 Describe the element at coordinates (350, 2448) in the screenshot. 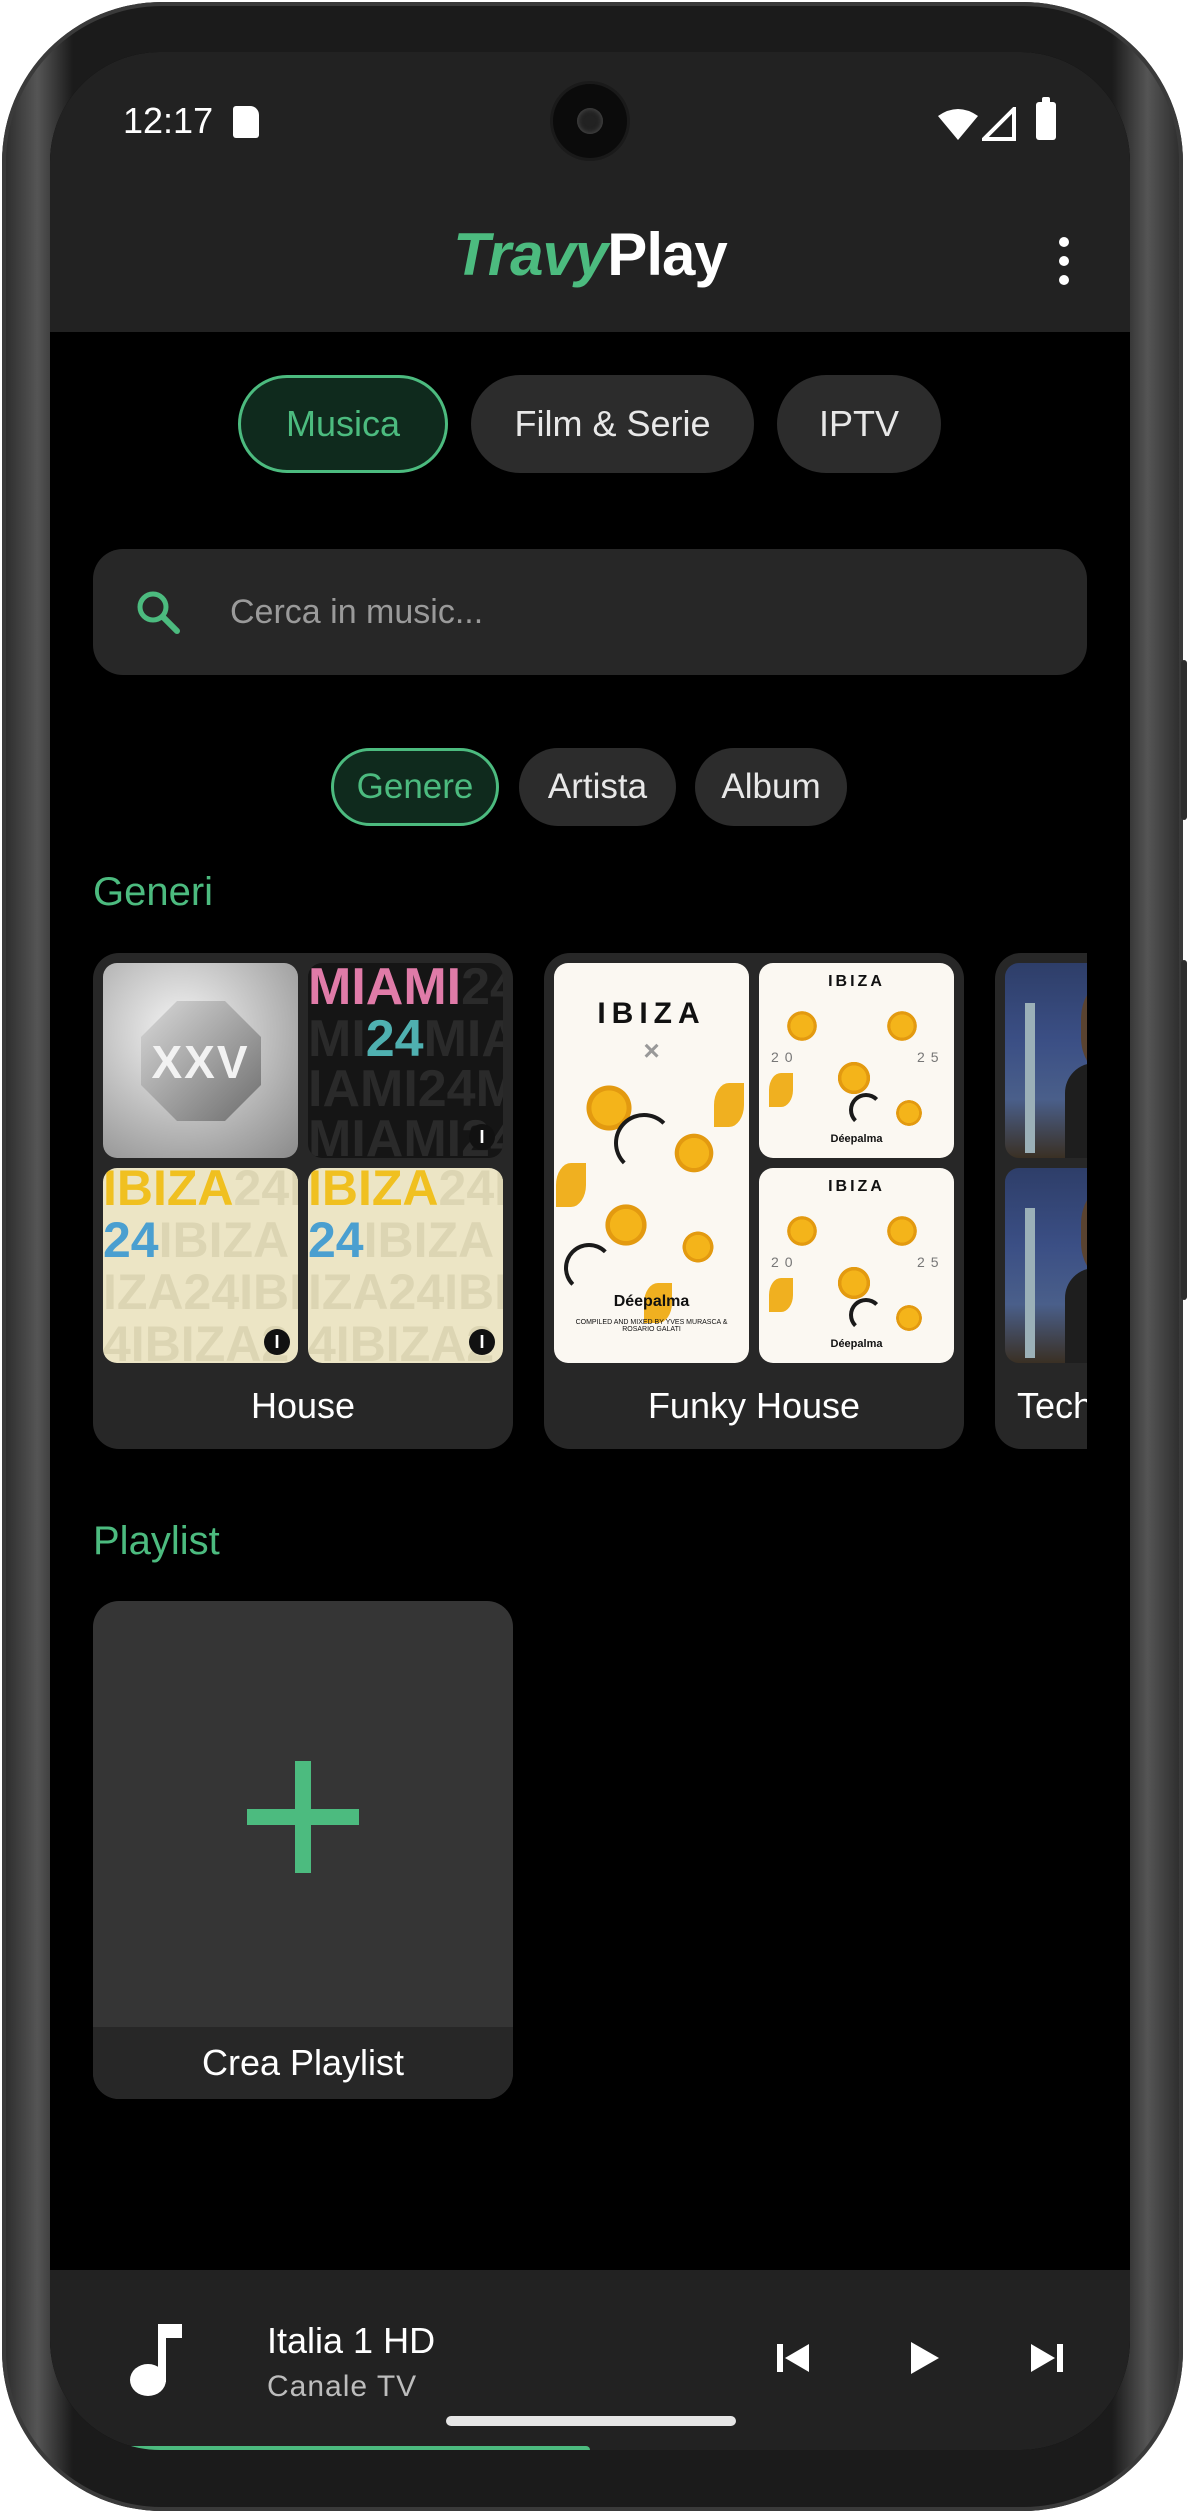

I see `progress-fill` at that location.